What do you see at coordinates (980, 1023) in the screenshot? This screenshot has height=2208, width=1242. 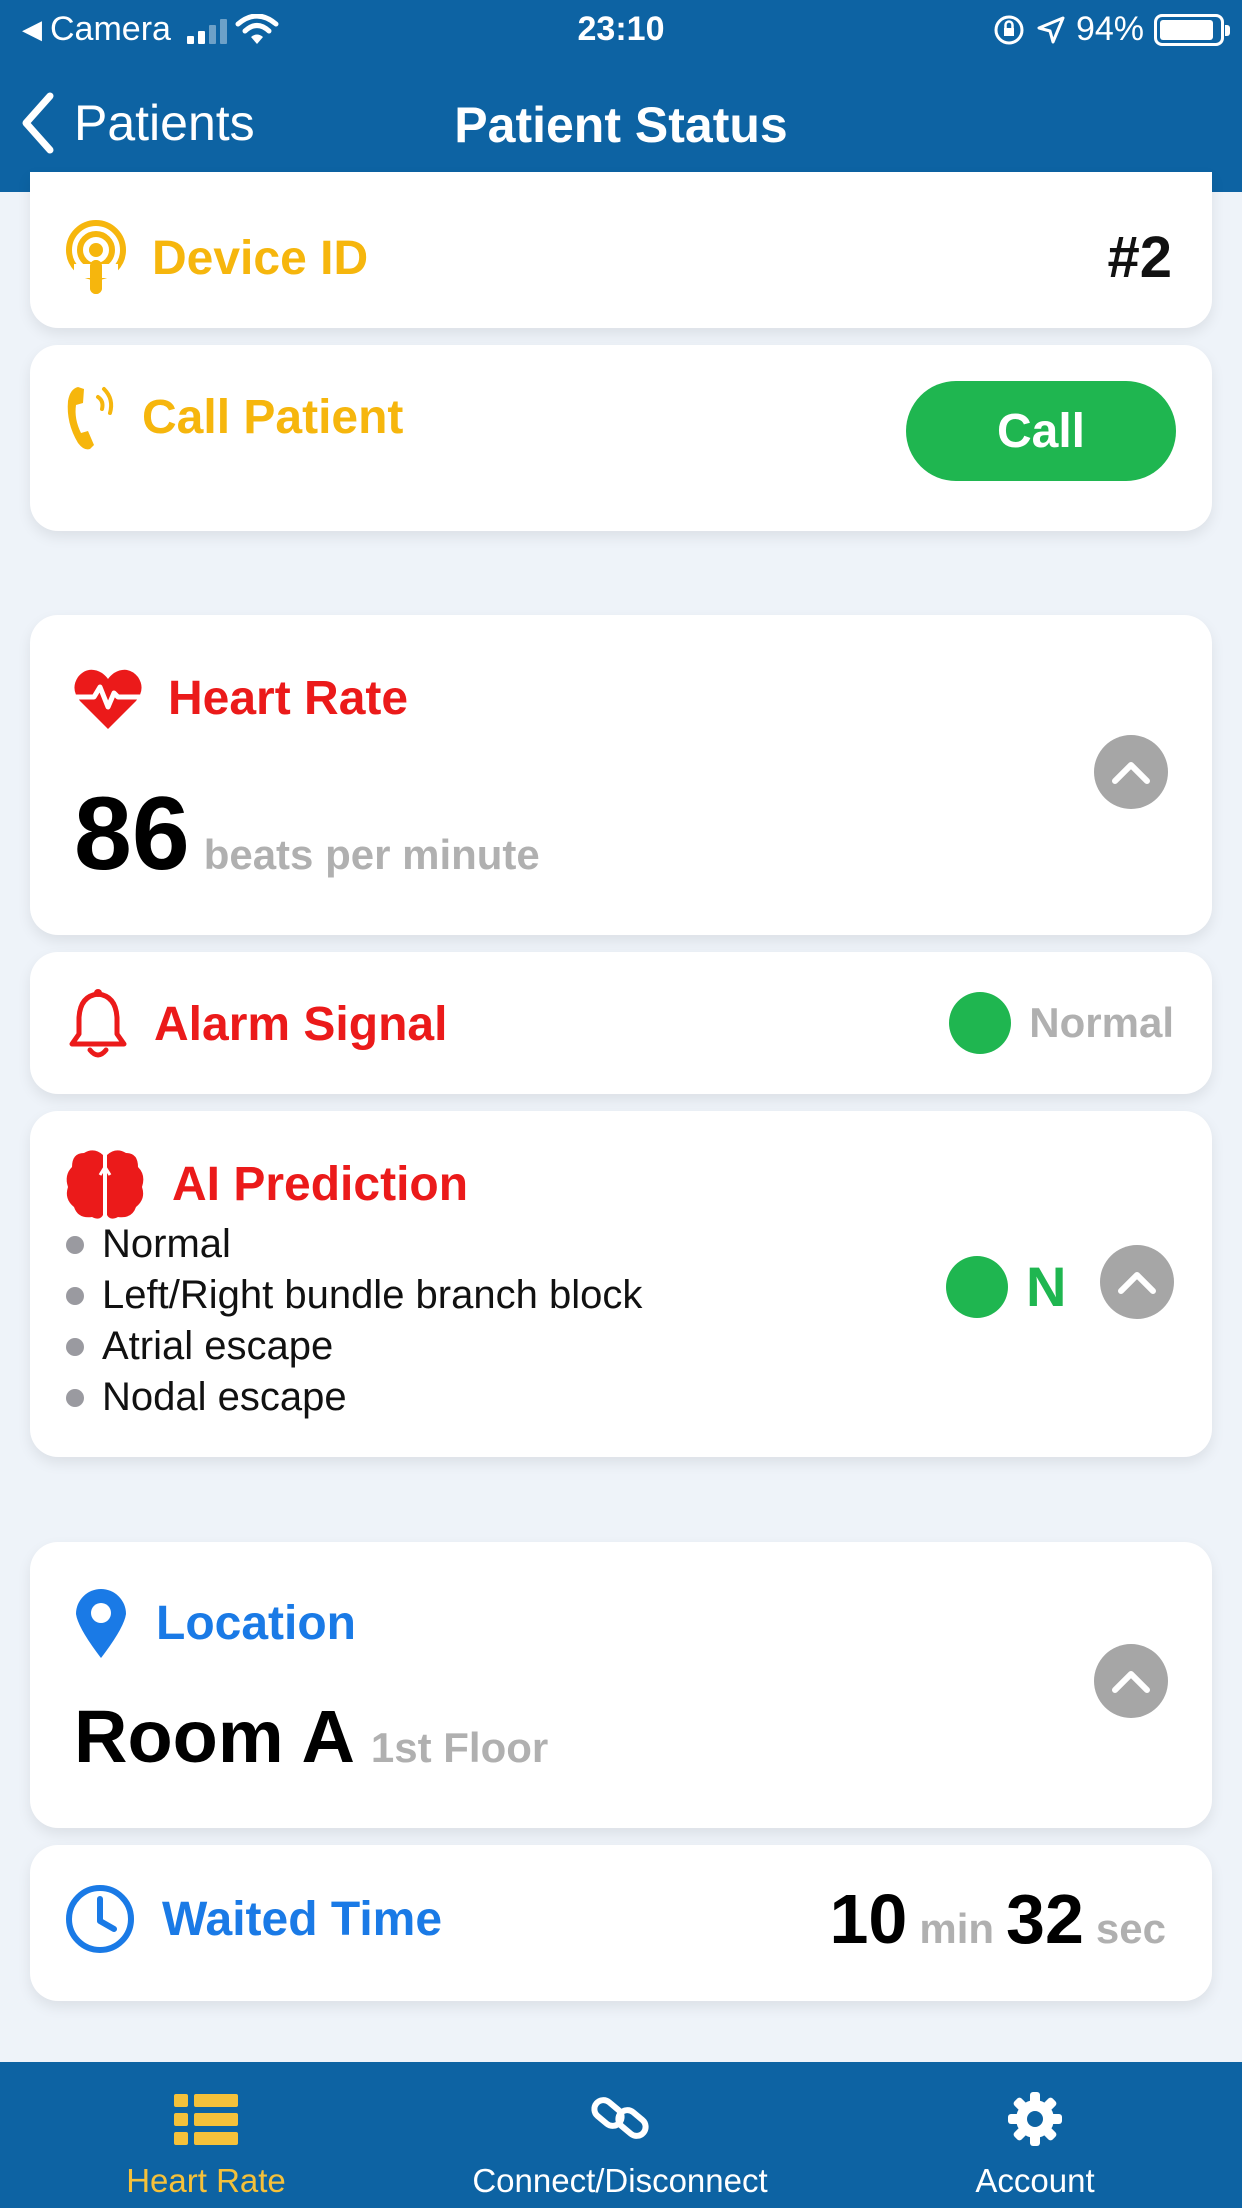 I see `alarm-status-indicator` at bounding box center [980, 1023].